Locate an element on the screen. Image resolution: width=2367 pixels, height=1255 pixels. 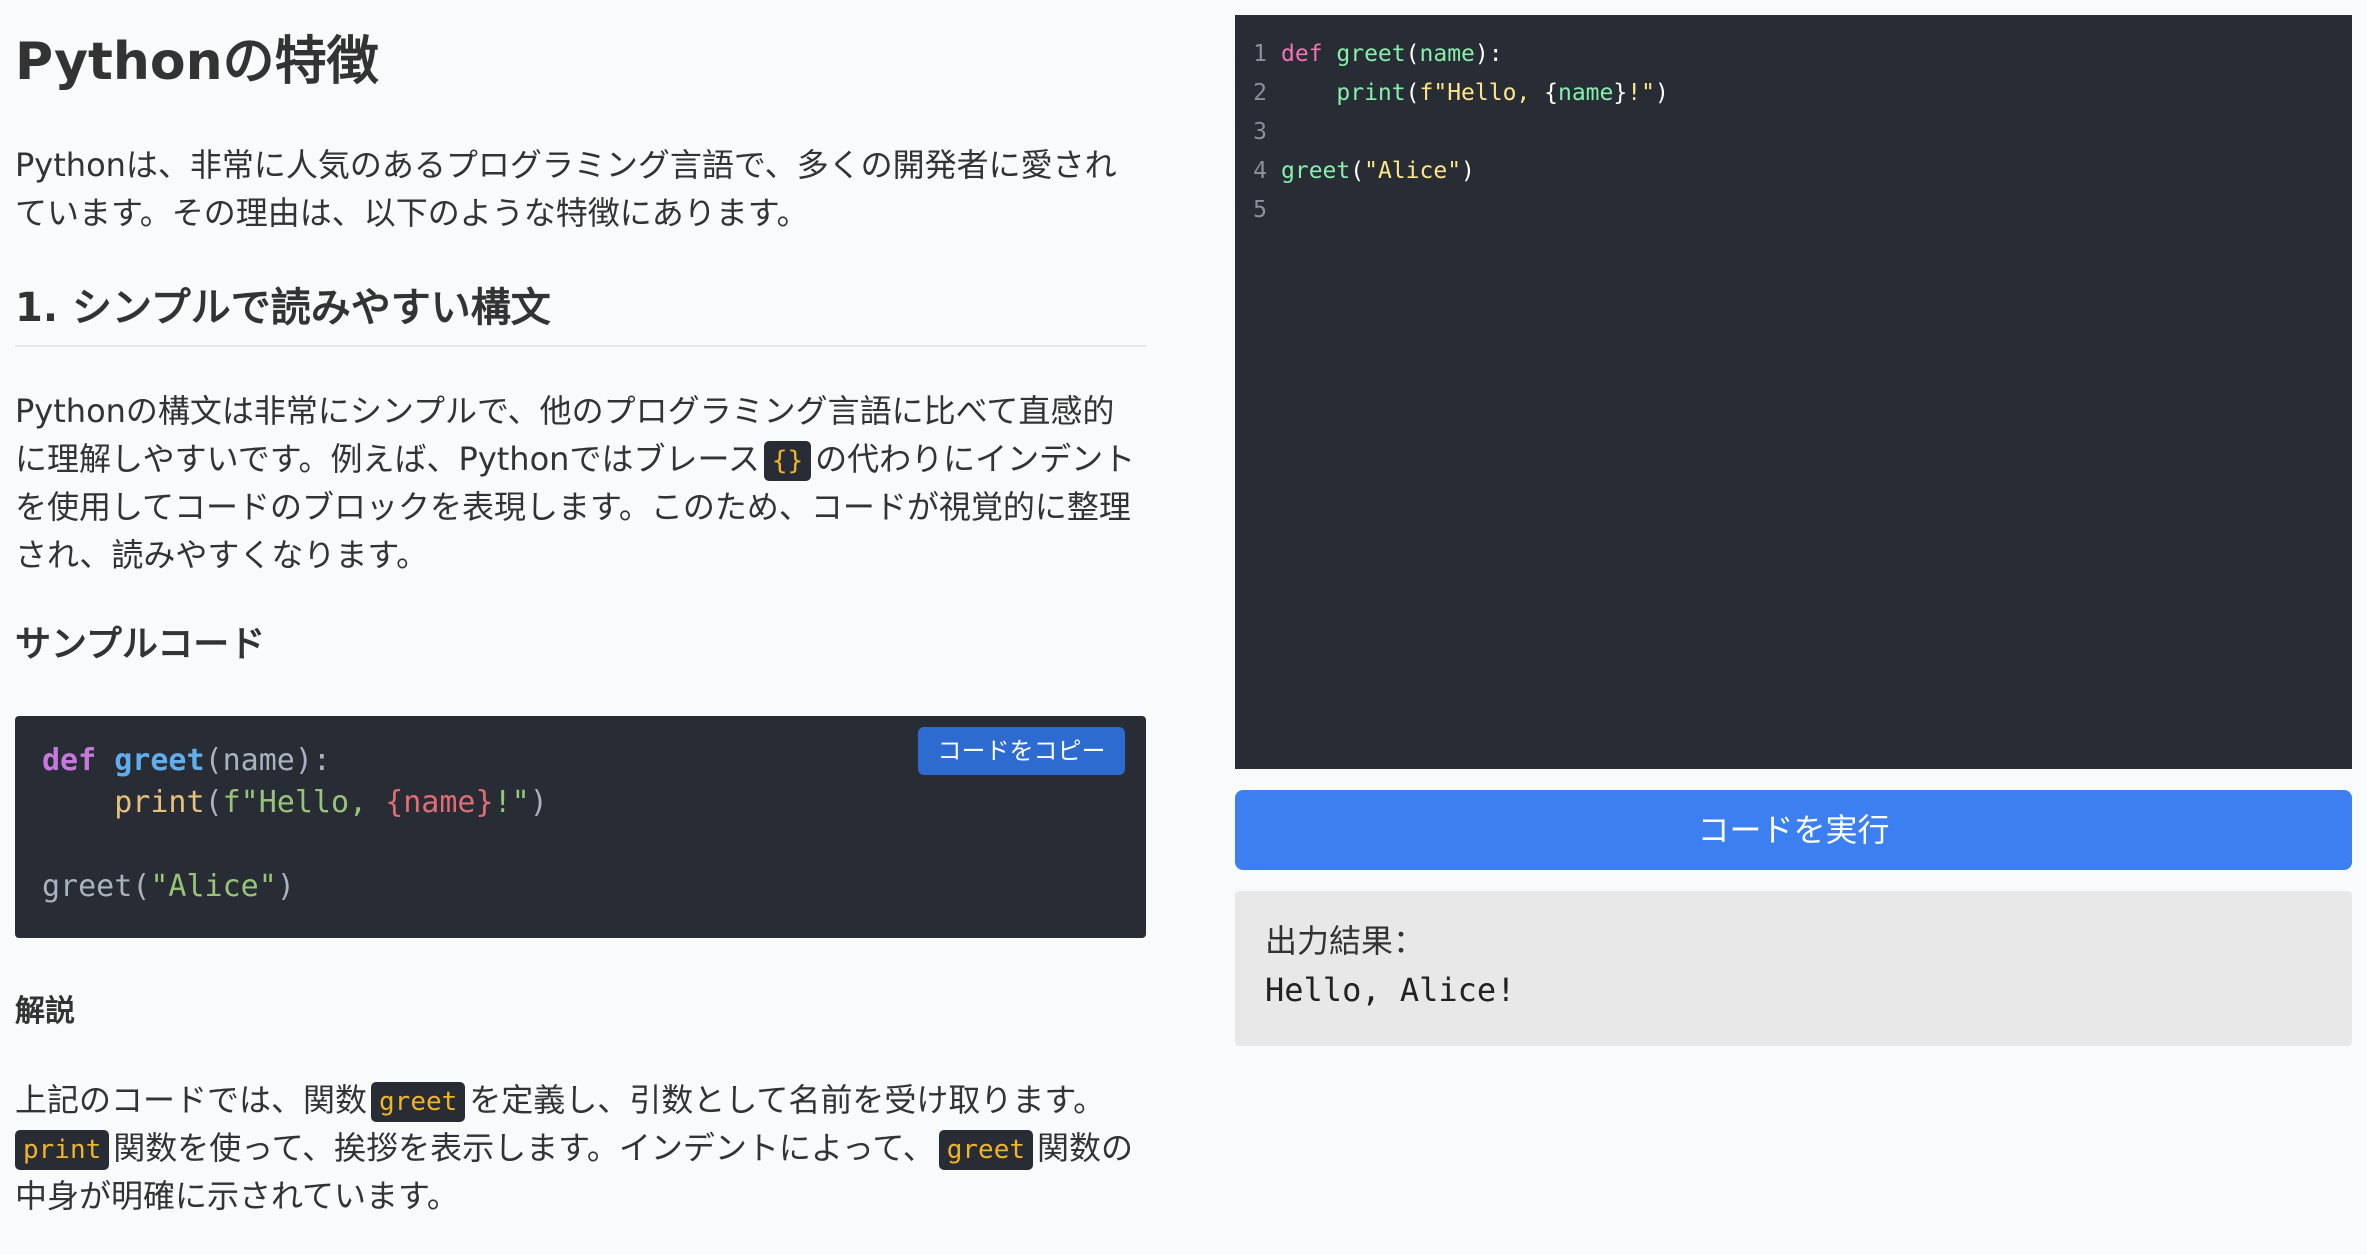
editor-line: 2 print(f"Hello, {name}!") is located at coordinates (1795, 93).